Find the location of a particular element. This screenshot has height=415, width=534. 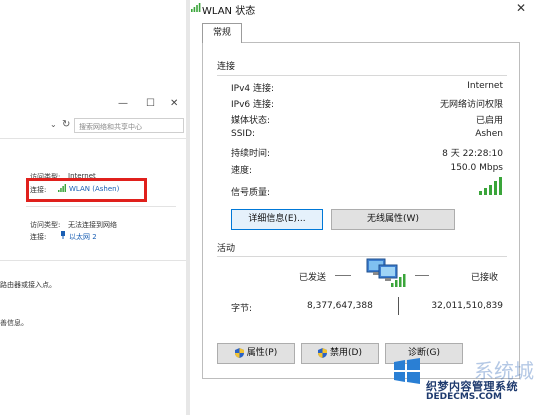

address-bar: ⌄ ↻ 搜索网络和共享中心 is located at coordinates (94, 126).